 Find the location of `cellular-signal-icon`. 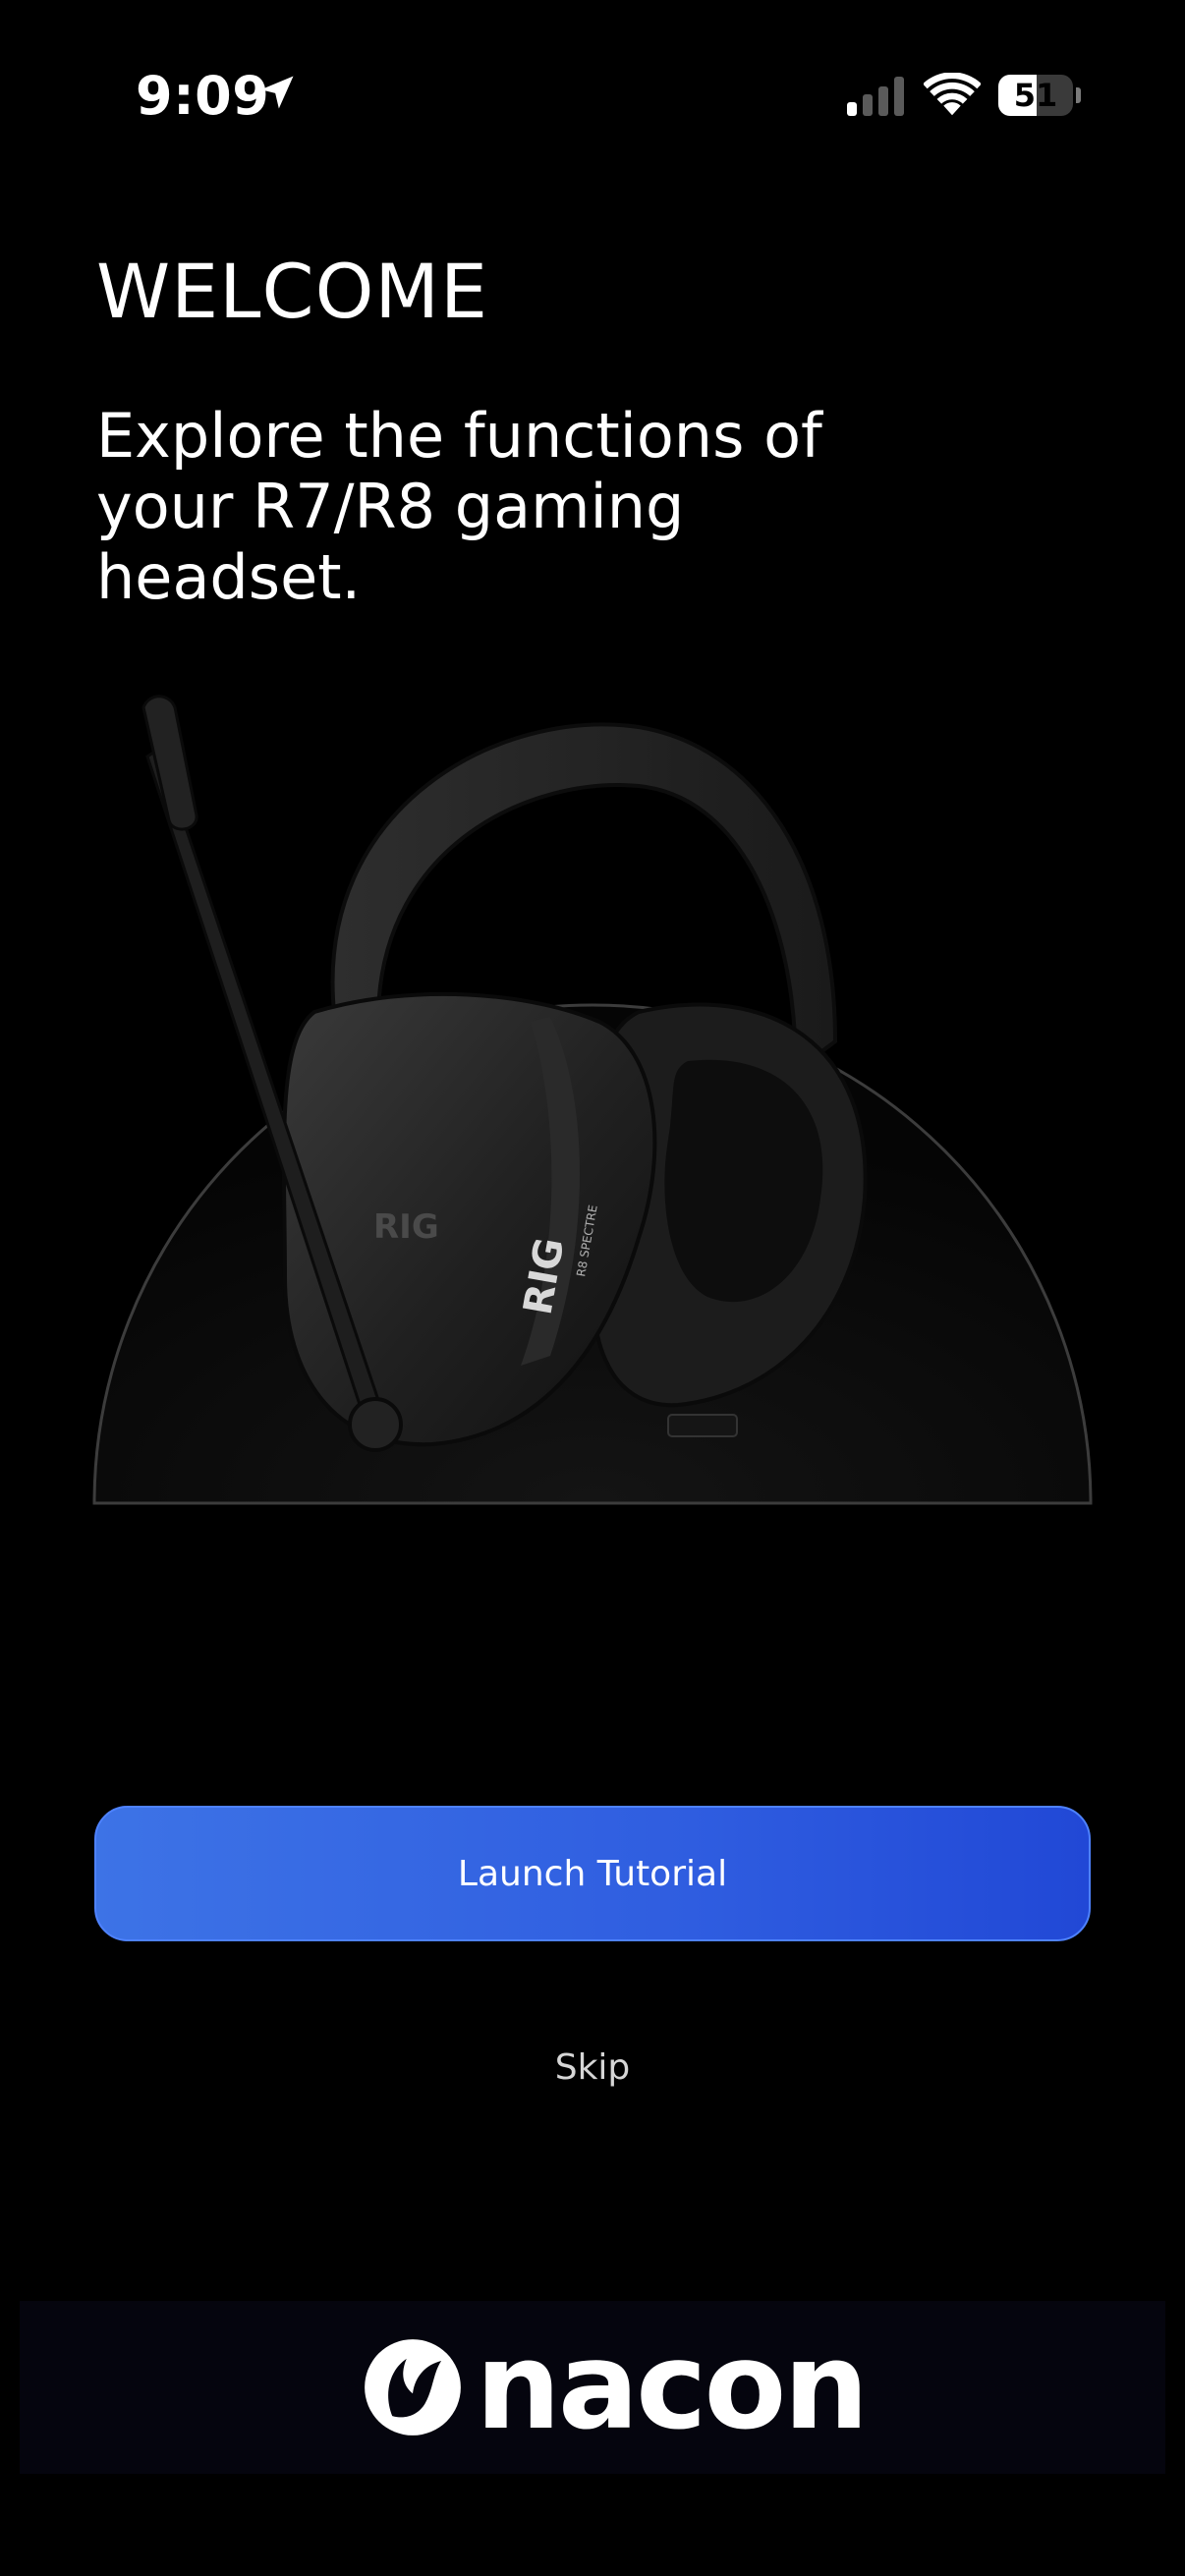

cellular-signal-icon is located at coordinates (876, 96).